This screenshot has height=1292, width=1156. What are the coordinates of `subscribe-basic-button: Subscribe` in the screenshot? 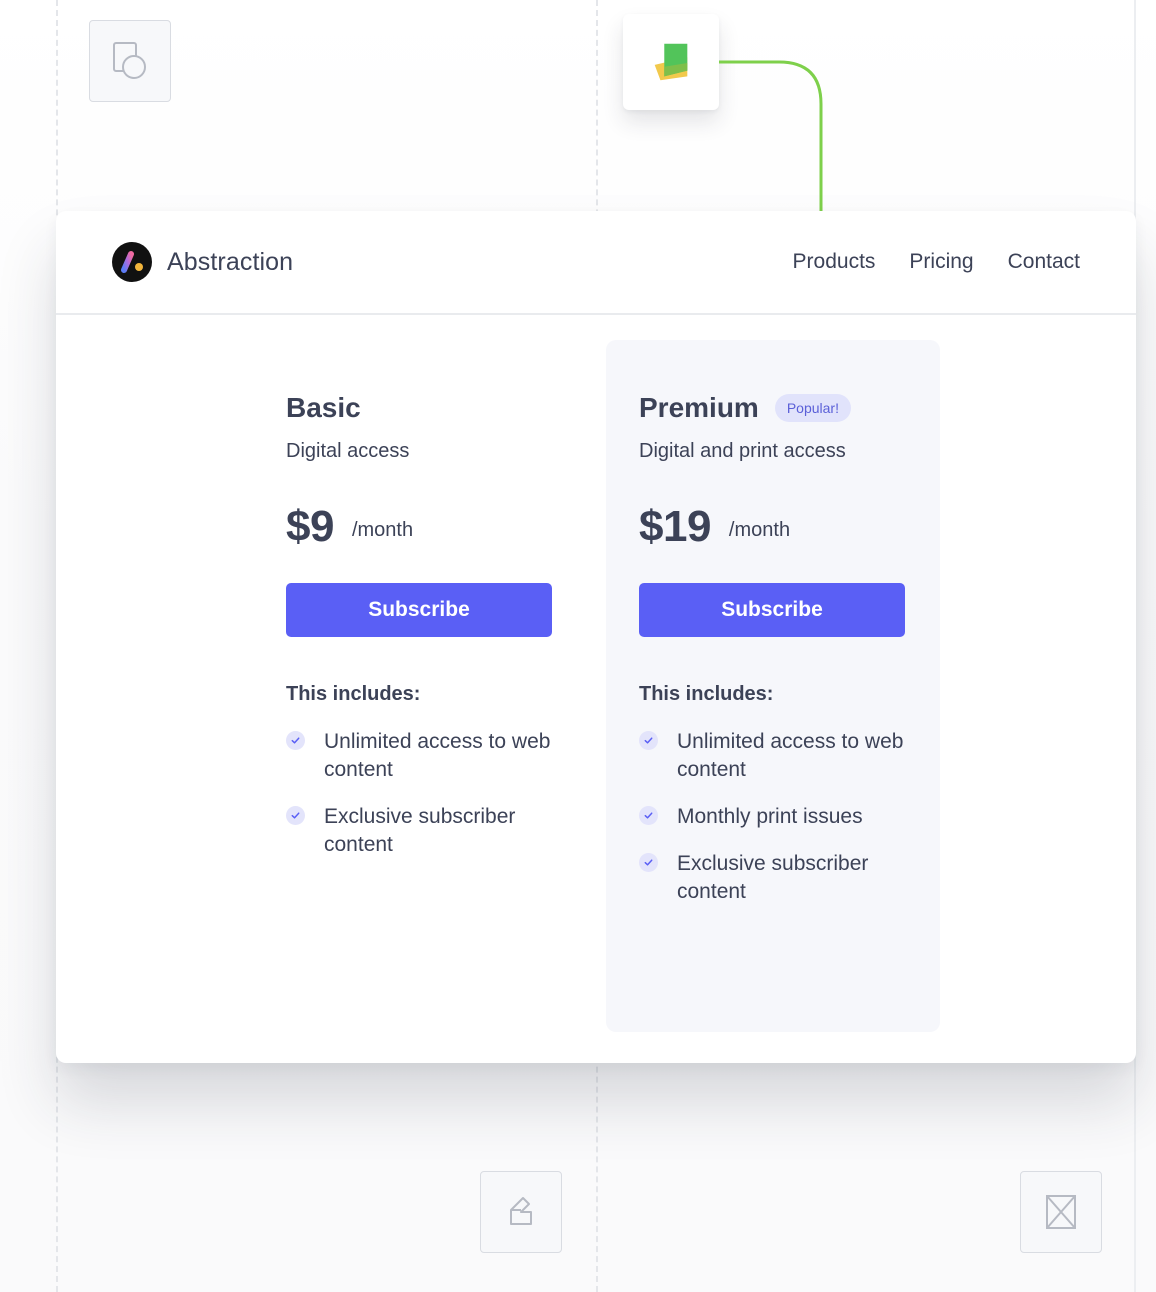 It's located at (419, 610).